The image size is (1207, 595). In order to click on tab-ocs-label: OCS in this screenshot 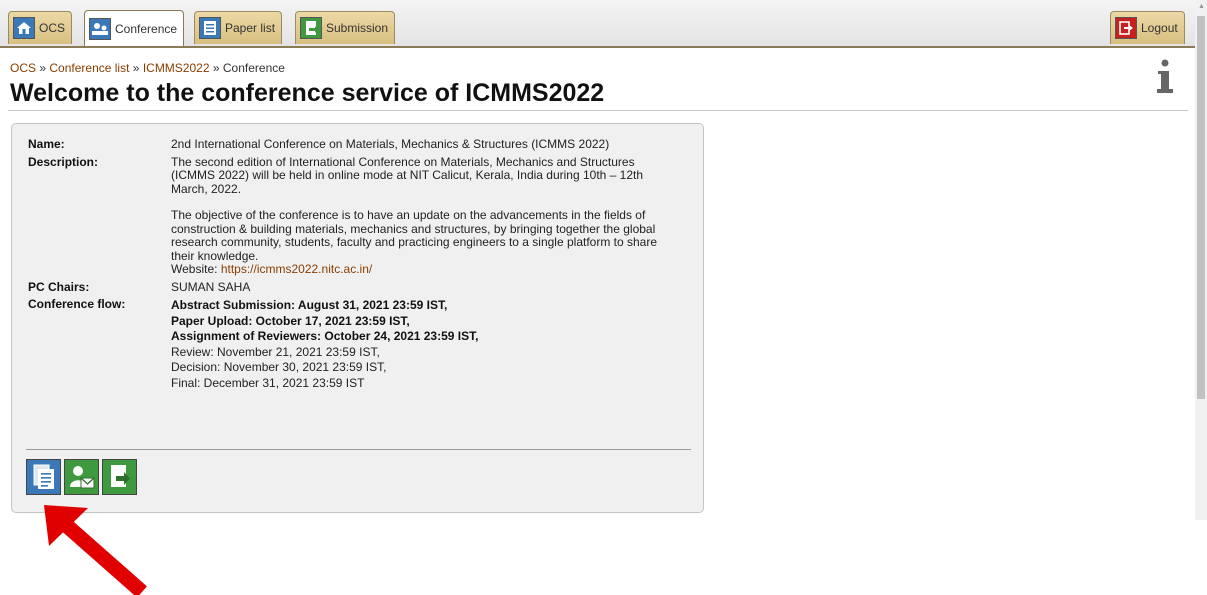, I will do `click(52, 28)`.